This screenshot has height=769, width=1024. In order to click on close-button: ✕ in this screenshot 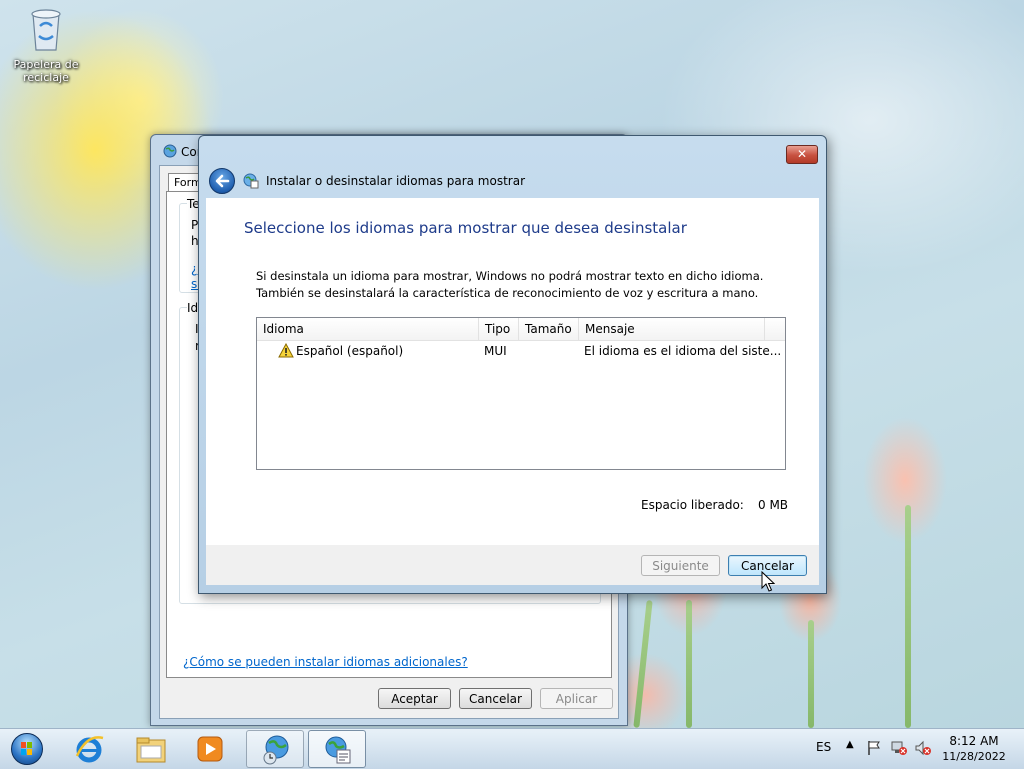, I will do `click(802, 154)`.